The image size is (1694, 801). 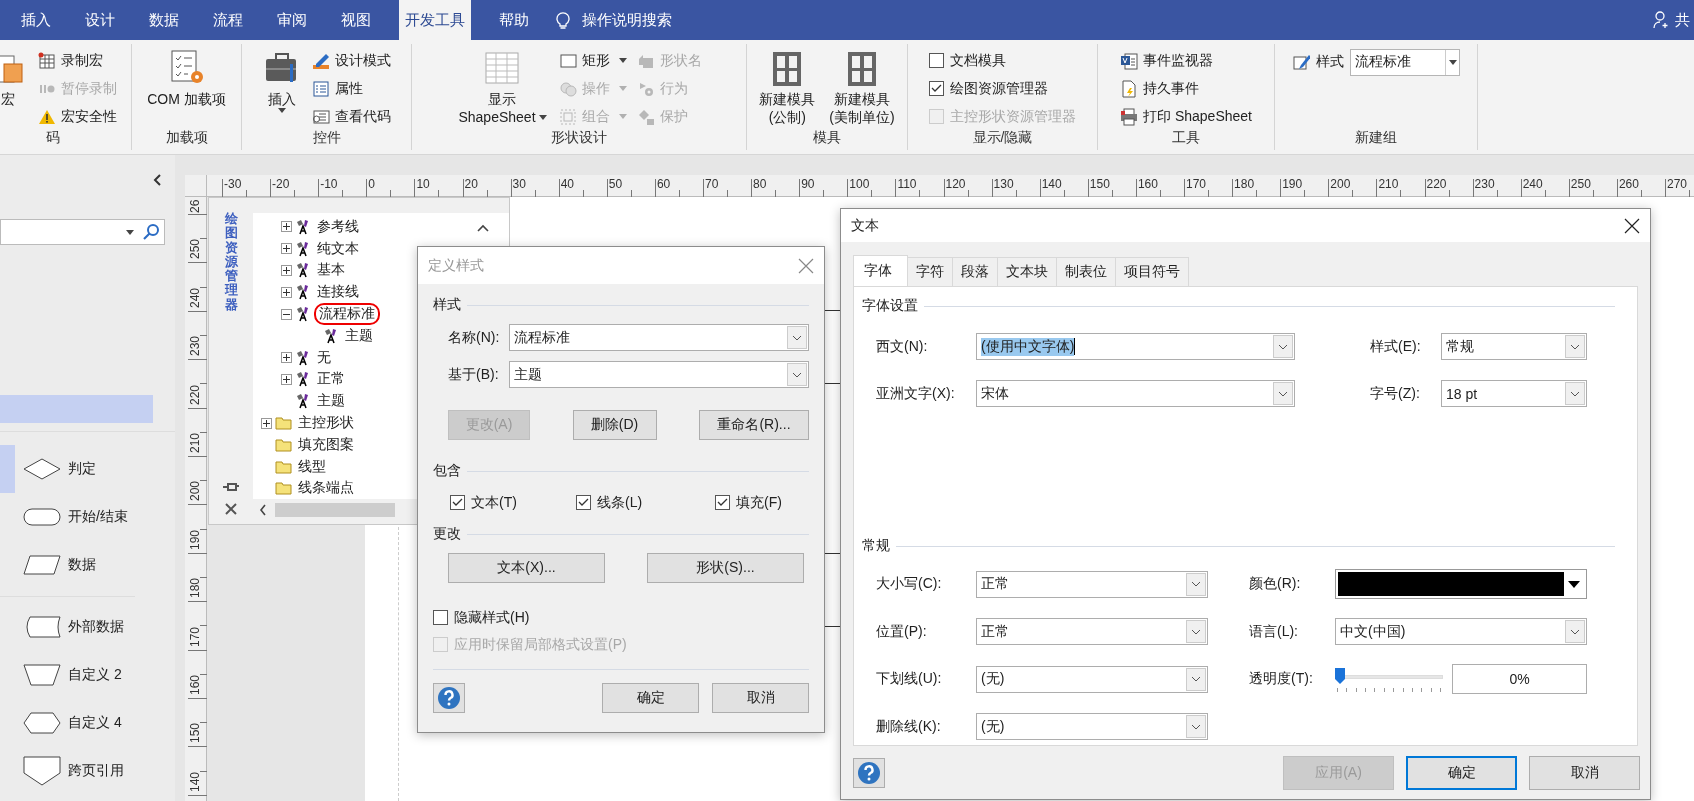 What do you see at coordinates (627, 20) in the screenshot?
I see `tell-me-search: 操作说明搜索` at bounding box center [627, 20].